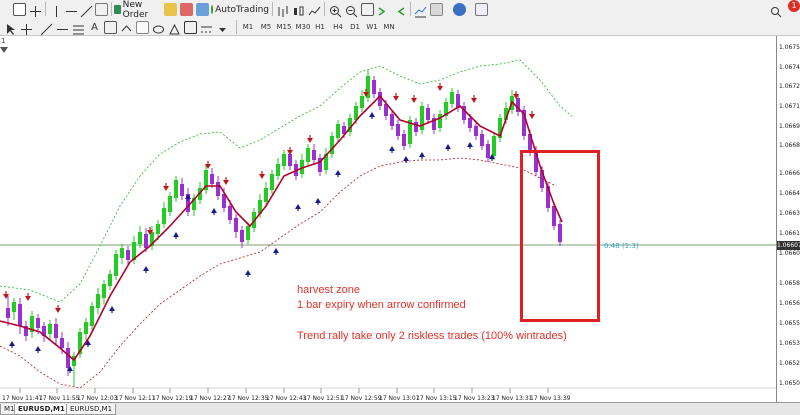 The image size is (800, 415). What do you see at coordinates (71, 9) in the screenshot?
I see `horizontal-line-icon` at bounding box center [71, 9].